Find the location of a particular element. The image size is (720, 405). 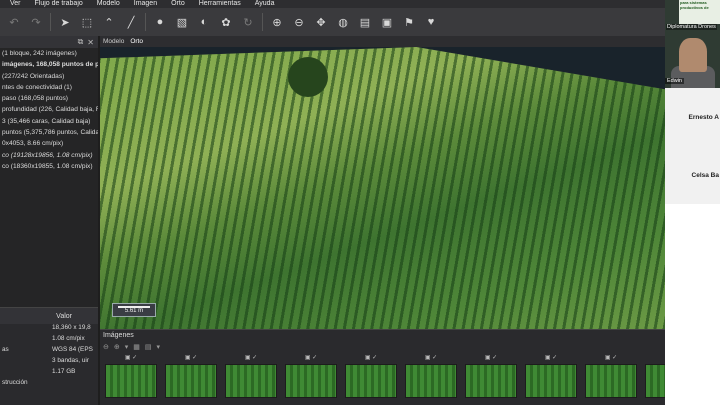

menu-orto: Orto is located at coordinates (178, 4).